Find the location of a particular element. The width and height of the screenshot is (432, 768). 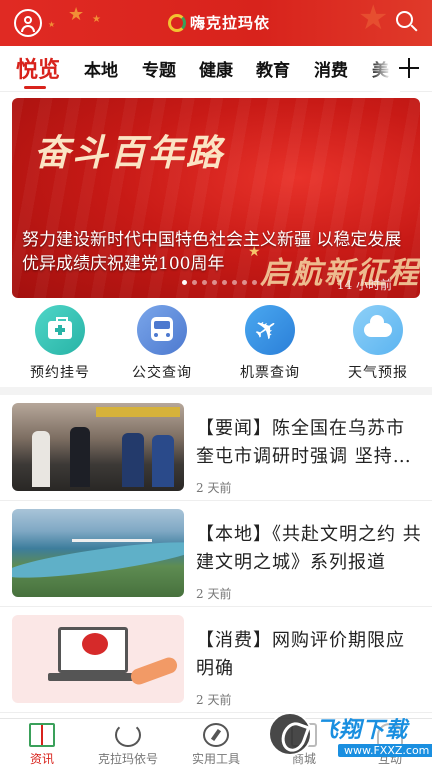

nav-label: 实用工具 is located at coordinates (215, 759).